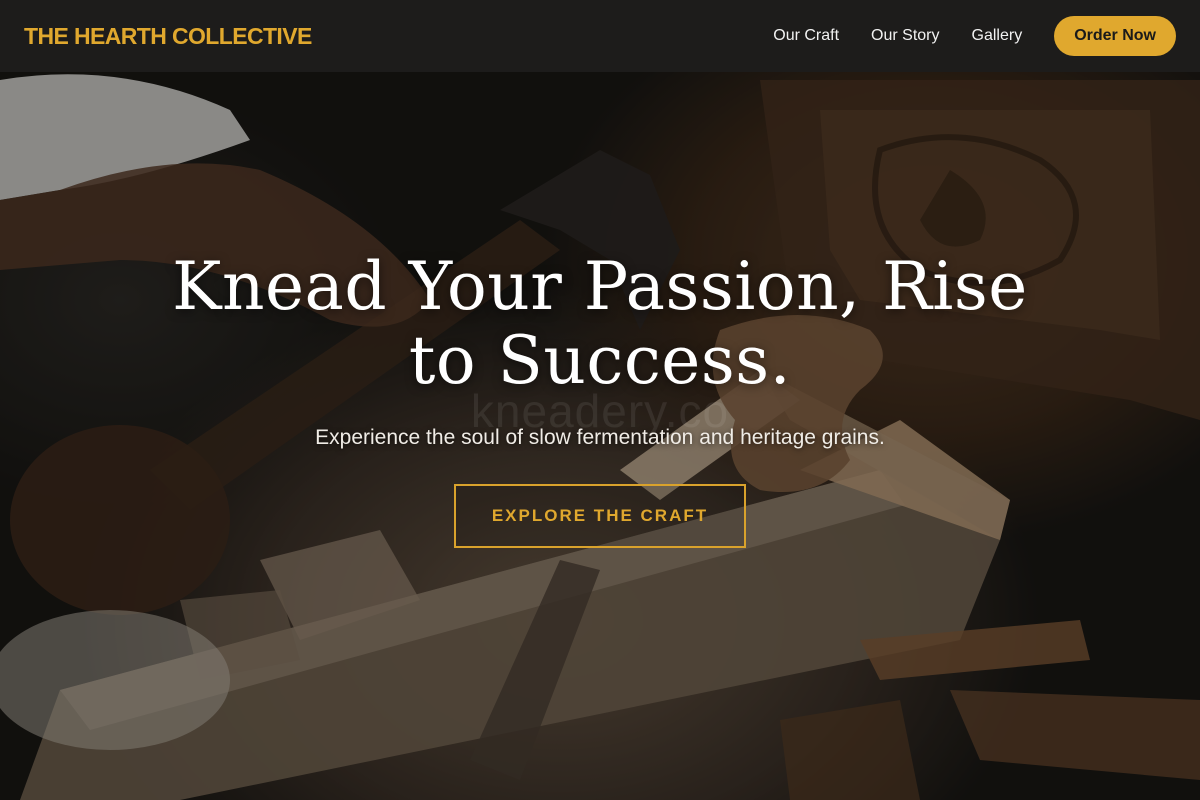  Describe the element at coordinates (168, 36) in the screenshot. I see `brand-logo: THE HEARTH COLLECTIVE` at that location.